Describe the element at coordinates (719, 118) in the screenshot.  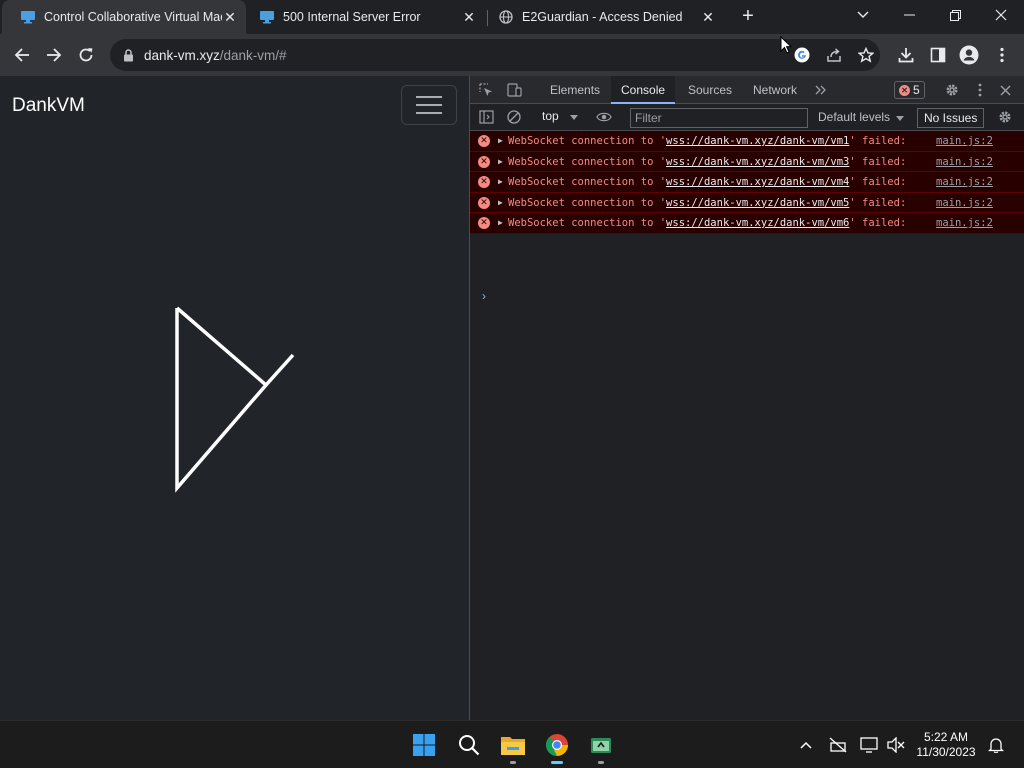
I see `console-filter-input` at that location.